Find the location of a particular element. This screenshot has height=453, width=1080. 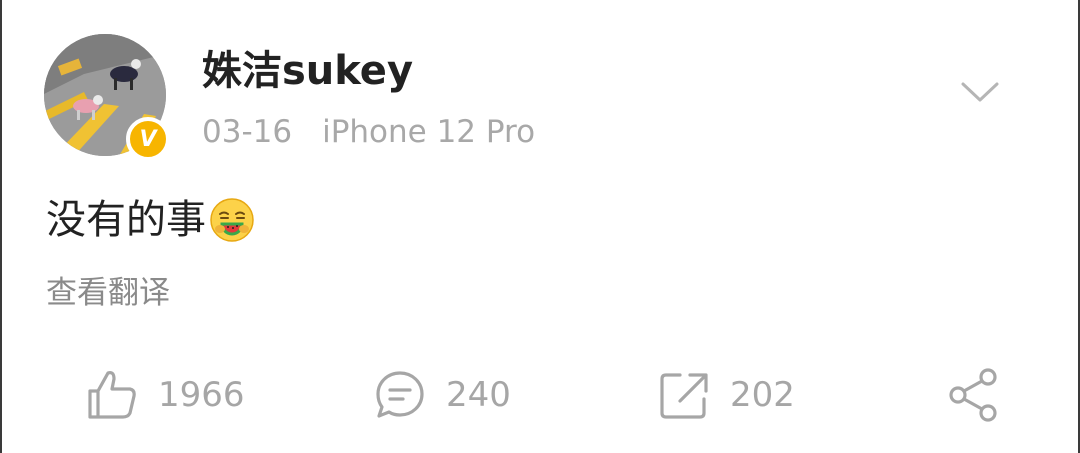

comment-button: 240 is located at coordinates (442, 395).